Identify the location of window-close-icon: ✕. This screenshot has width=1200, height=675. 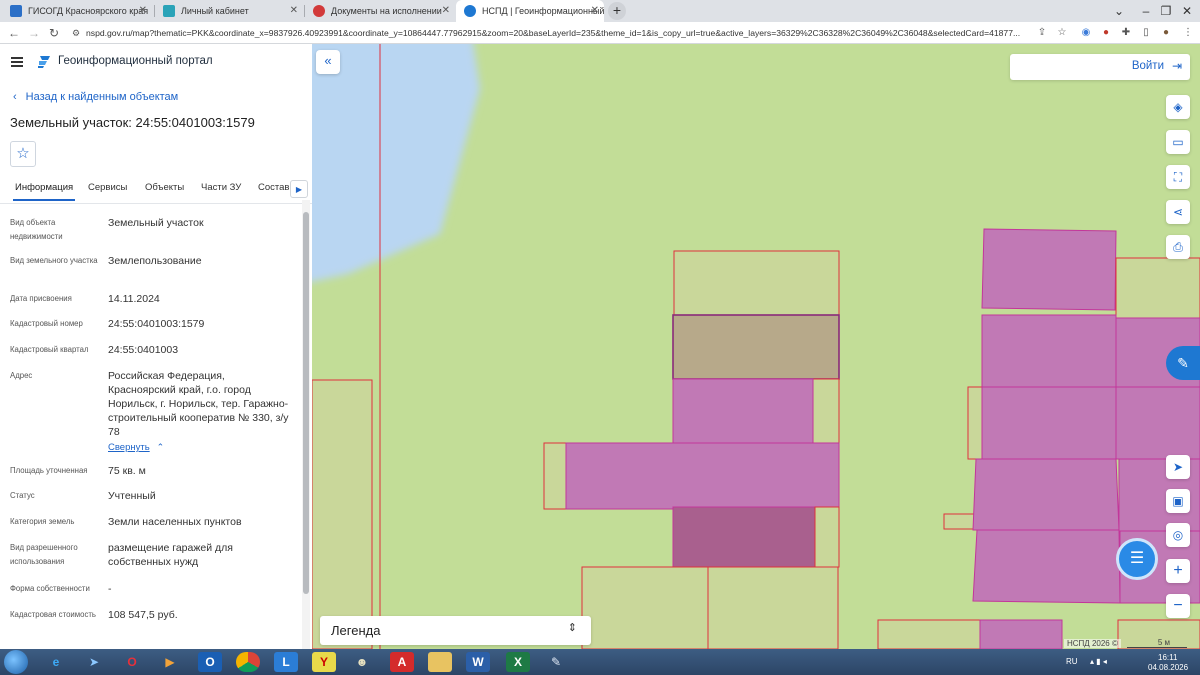
(1187, 11).